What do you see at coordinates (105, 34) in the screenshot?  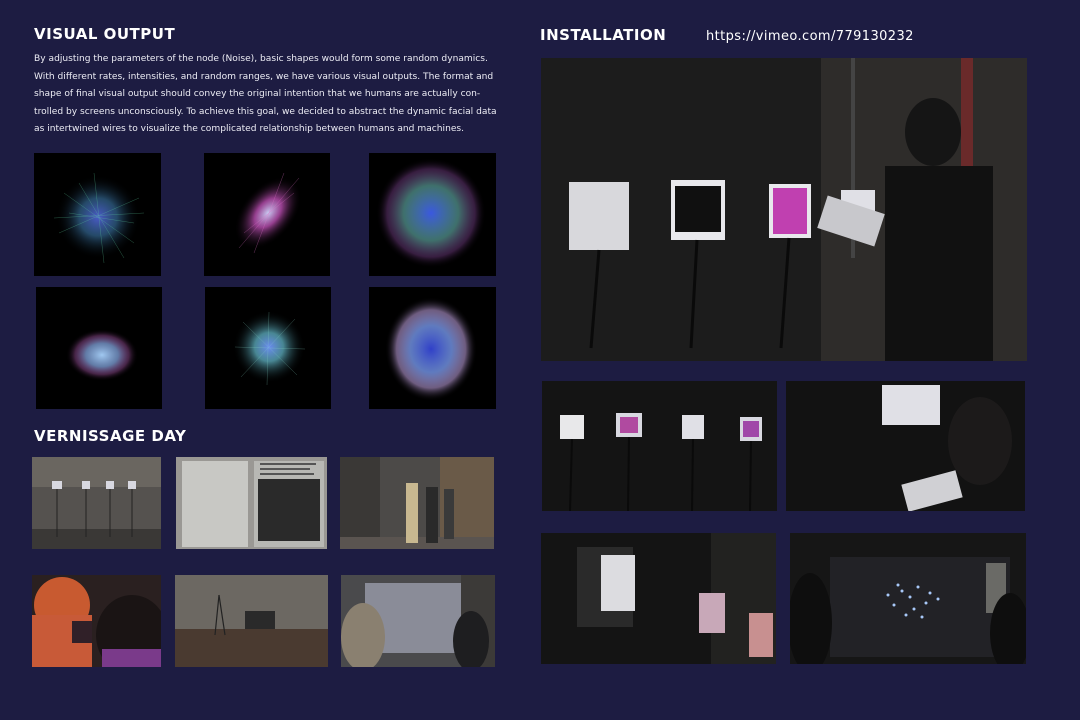 I see `visual-output-heading: VISUAL OUTPUT` at bounding box center [105, 34].